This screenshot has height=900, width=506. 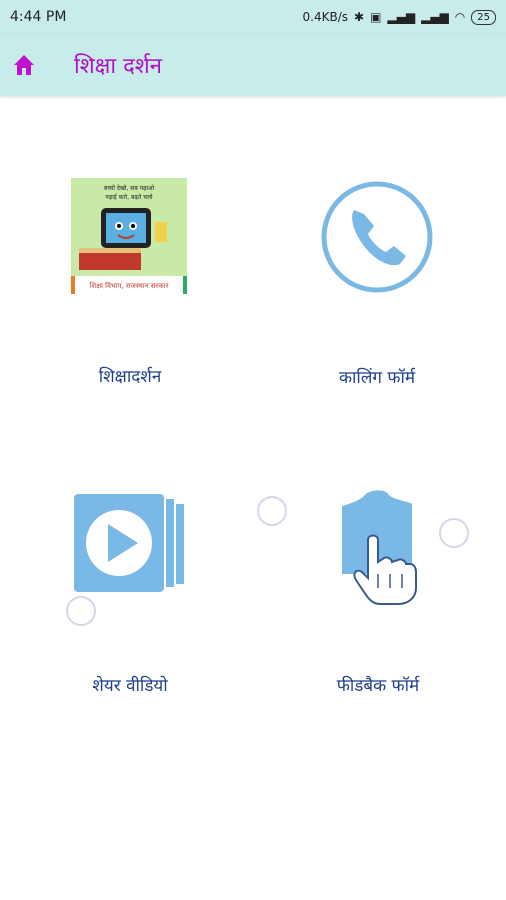 I want to click on home-icon, so click(x=24, y=65).